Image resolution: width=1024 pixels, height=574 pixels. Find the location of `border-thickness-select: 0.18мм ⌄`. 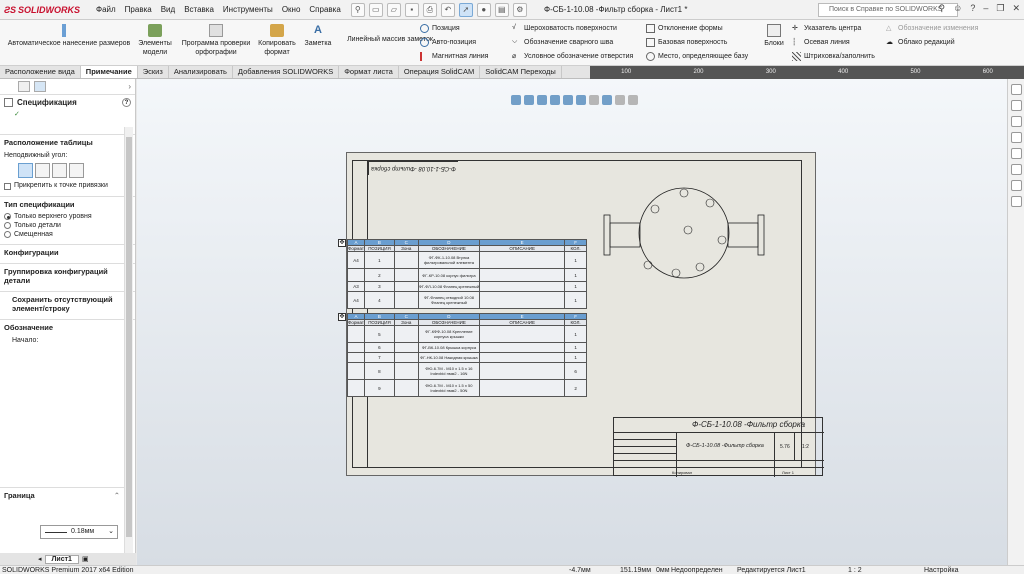

border-thickness-select: 0.18мм ⌄ is located at coordinates (79, 532).